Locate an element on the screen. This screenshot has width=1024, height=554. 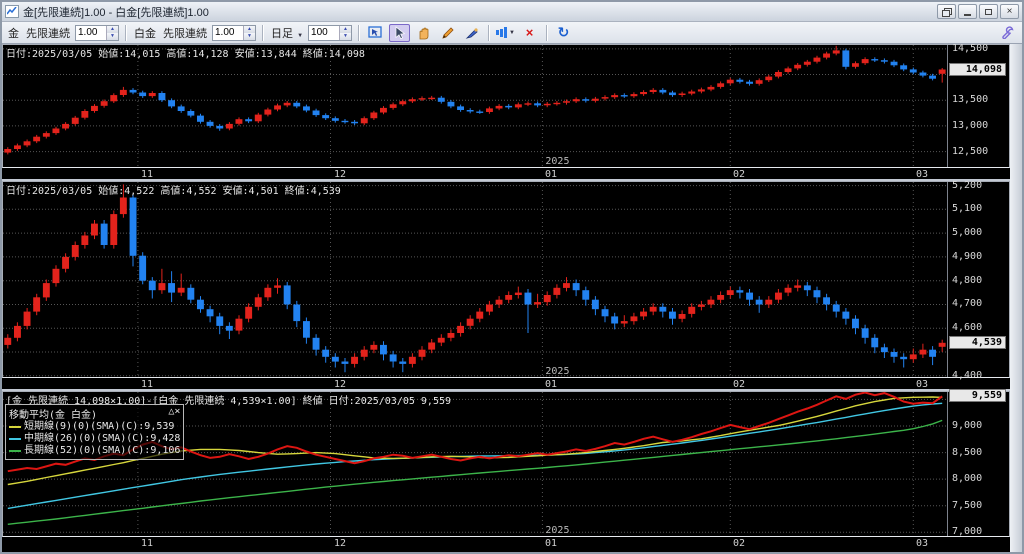
toolbar: 金 先限連続 ▲▼ 白金 先限連続 ▲▼ 日足 ▼ ▲▼ is located at coordinates (512, 33).